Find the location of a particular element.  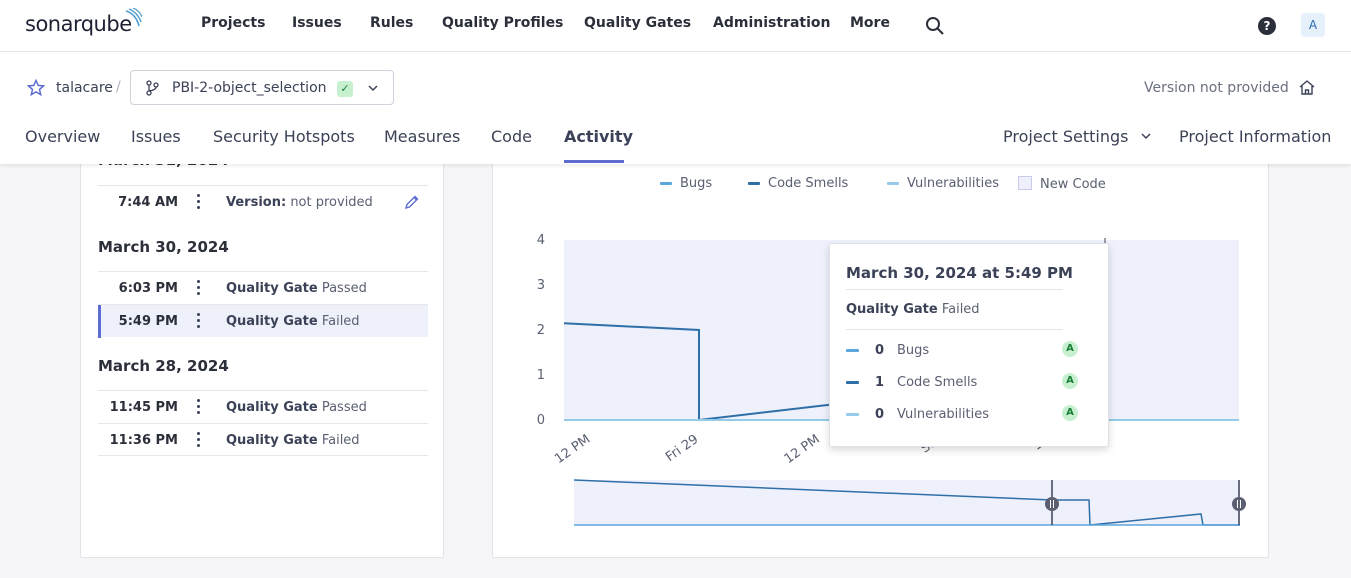

tab-project-settings: Project Settings is located at coordinates (1077, 136).